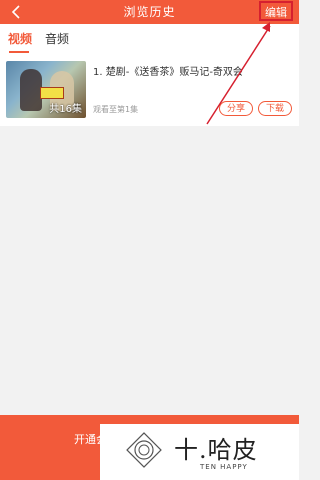  I want to click on active-tab-indicator, so click(19, 52).